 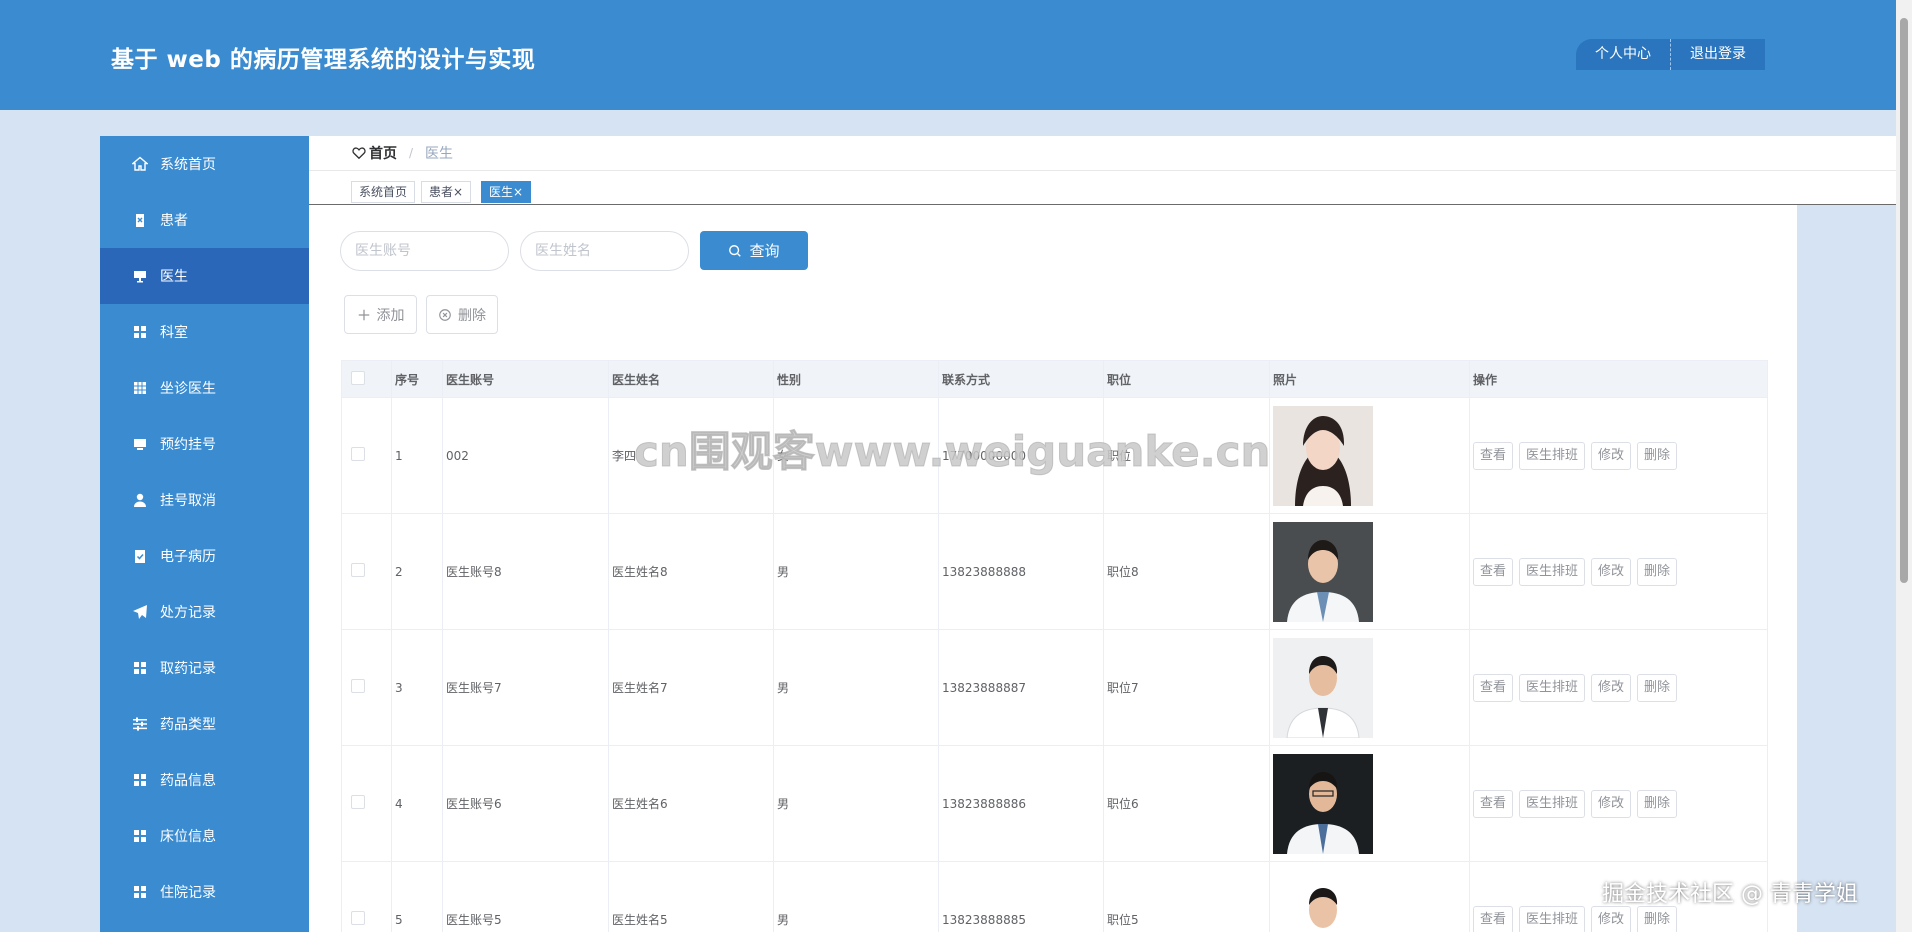 I want to click on query-button: 查询, so click(x=754, y=250).